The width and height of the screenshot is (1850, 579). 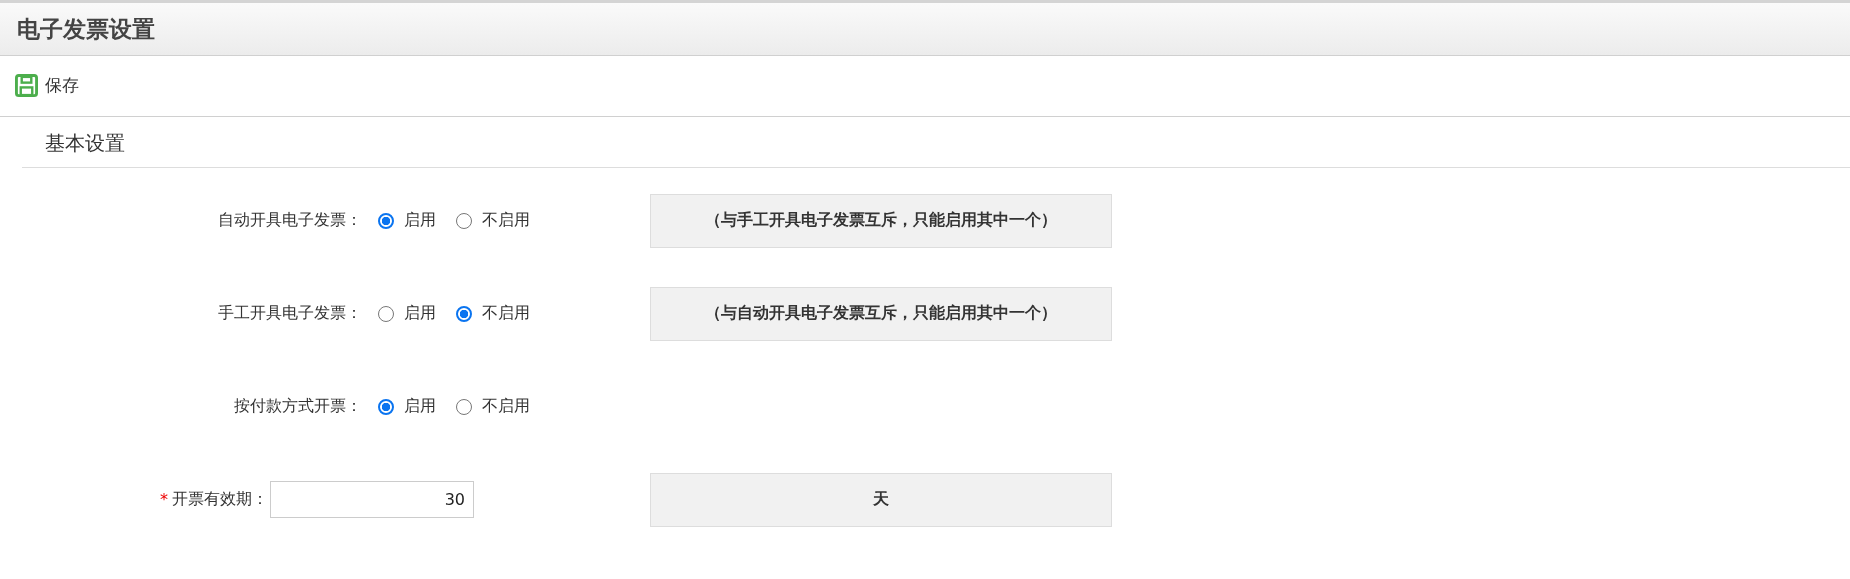 I want to click on required-mark: *, so click(x=164, y=499).